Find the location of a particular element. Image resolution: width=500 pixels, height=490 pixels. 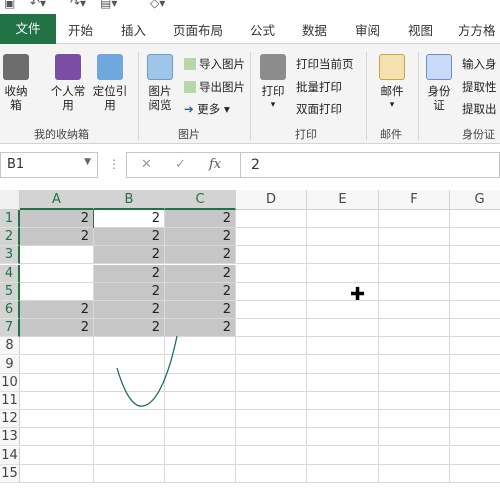

cell-g14 is located at coordinates (475, 456).